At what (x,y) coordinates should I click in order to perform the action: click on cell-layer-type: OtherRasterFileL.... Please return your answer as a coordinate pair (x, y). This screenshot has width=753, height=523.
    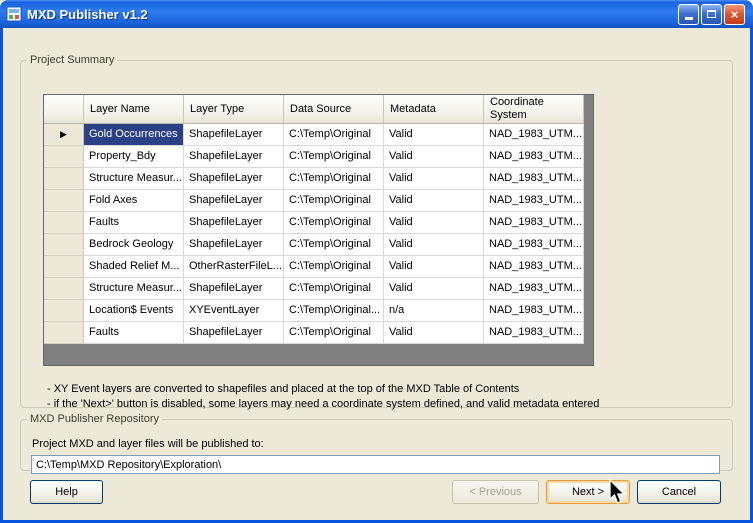
    Looking at the image, I should click on (234, 267).